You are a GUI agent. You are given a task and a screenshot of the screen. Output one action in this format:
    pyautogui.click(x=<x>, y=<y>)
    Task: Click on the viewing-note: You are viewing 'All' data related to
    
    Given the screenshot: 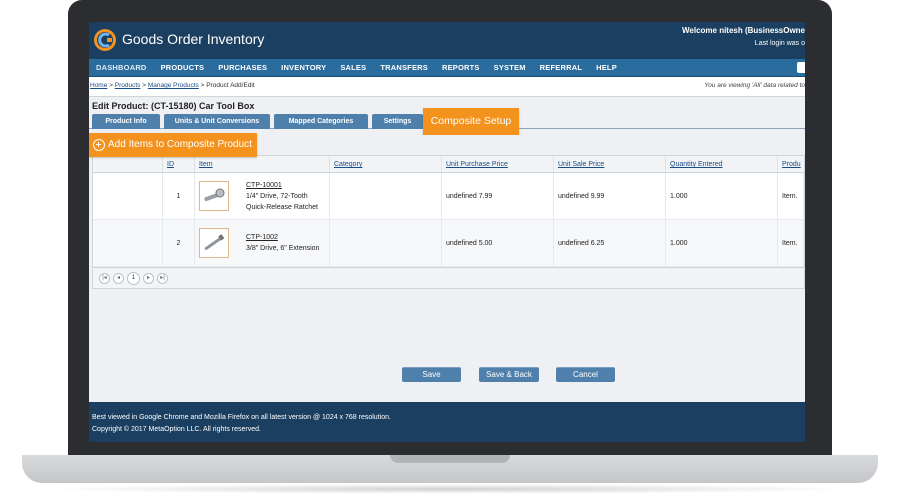 What is the action you would take?
    pyautogui.click(x=754, y=85)
    